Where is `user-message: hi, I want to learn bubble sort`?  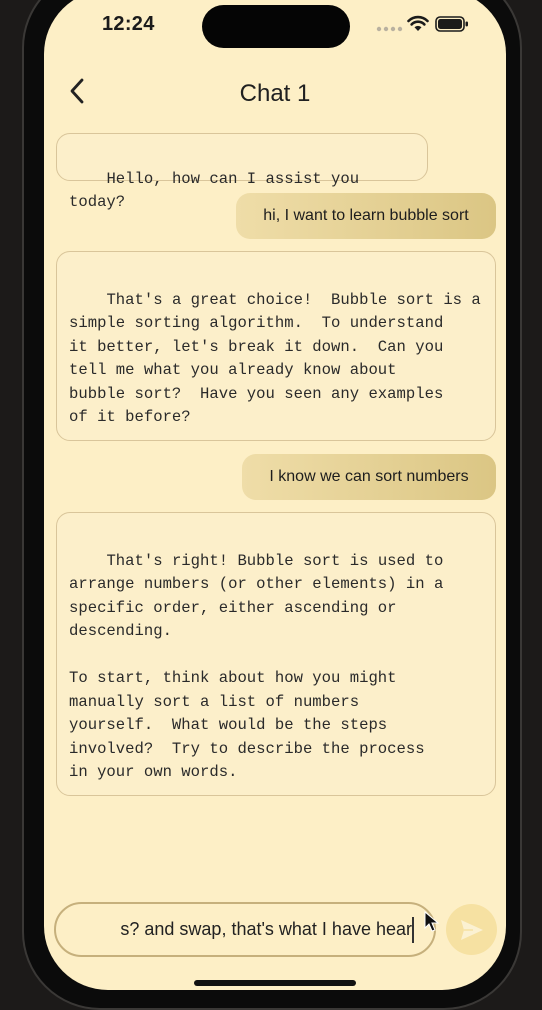
user-message: hi, I want to learn bubble sort is located at coordinates (366, 216).